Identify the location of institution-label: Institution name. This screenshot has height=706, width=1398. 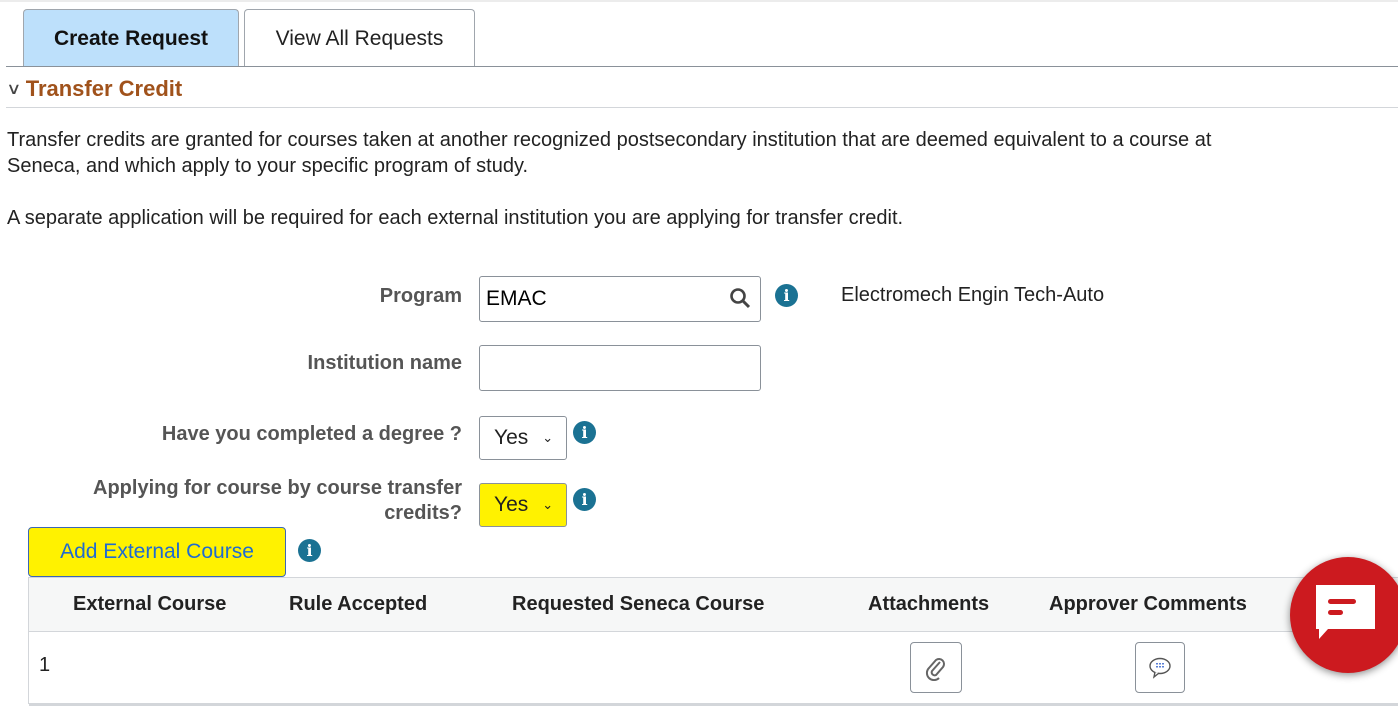
(384, 363).